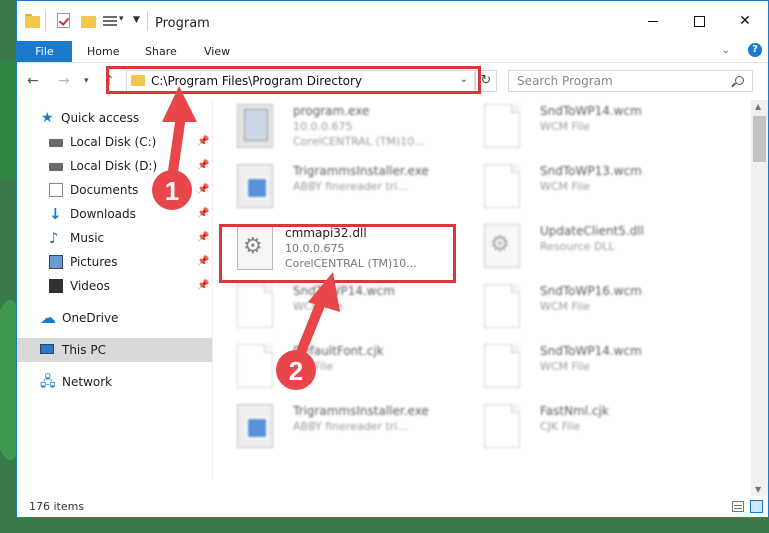 The height and width of the screenshot is (533, 769). I want to click on nav-item-label: Local Disk (D:), so click(114, 166).